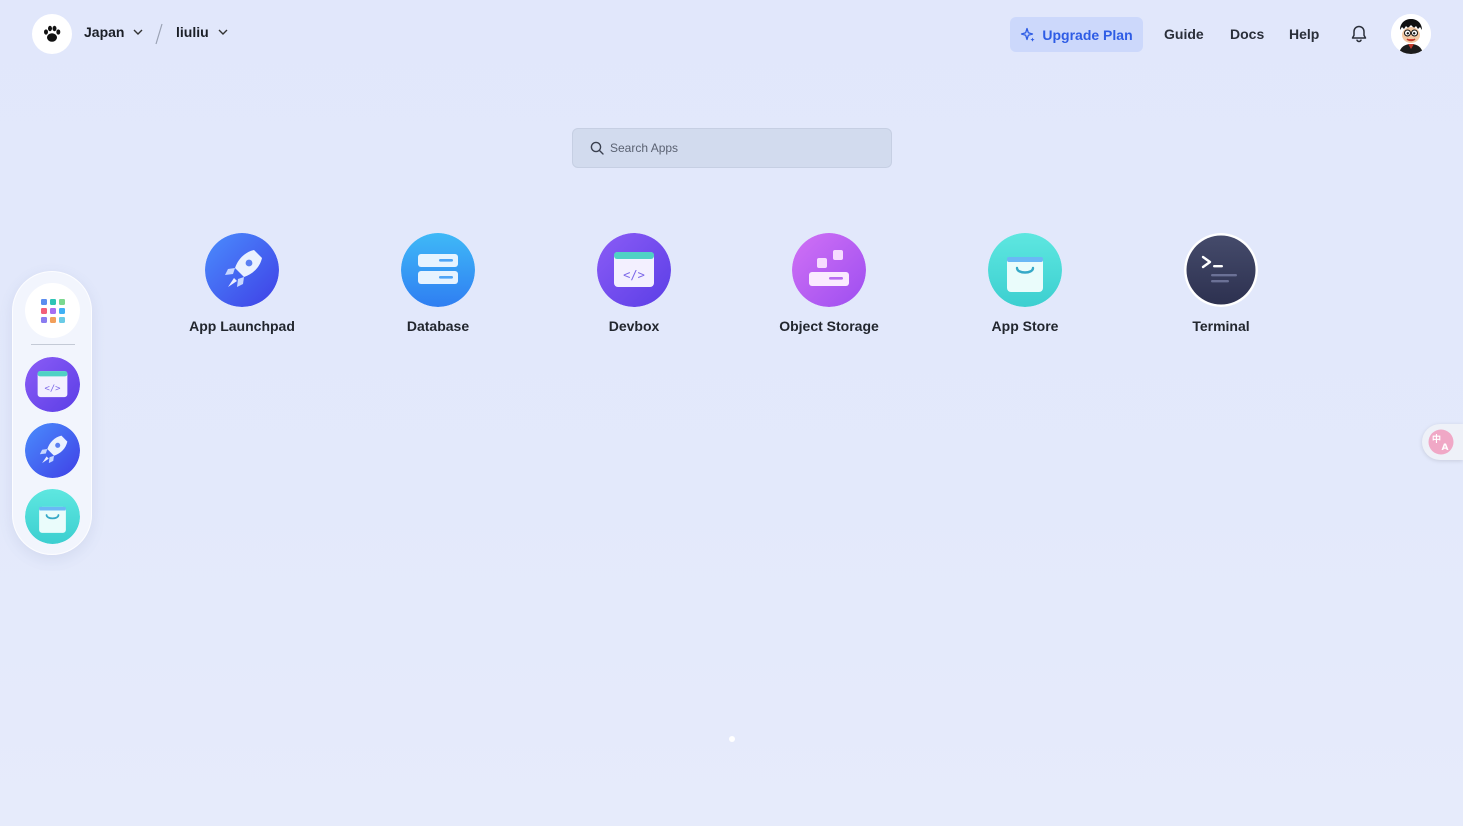  I want to click on svg-text: A, so click(1445, 448).